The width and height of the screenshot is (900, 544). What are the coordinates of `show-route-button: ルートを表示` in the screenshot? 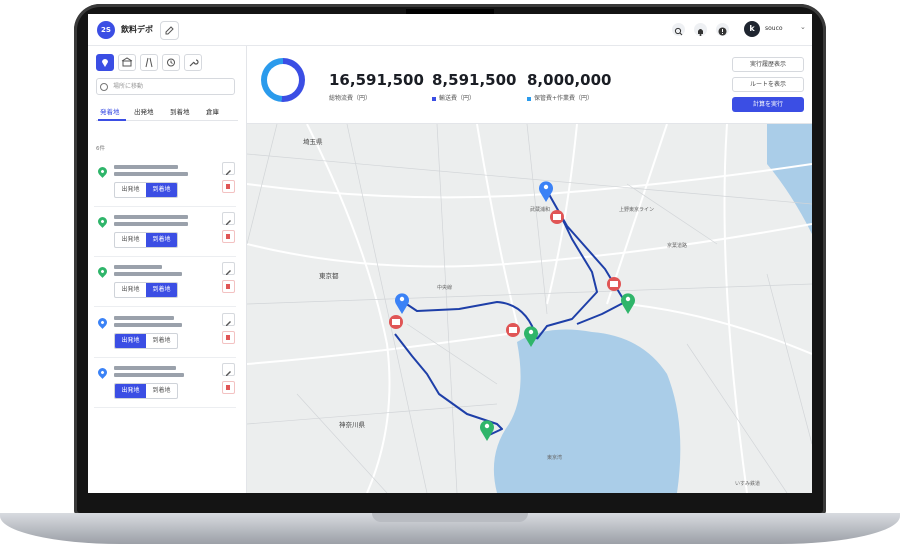 It's located at (768, 84).